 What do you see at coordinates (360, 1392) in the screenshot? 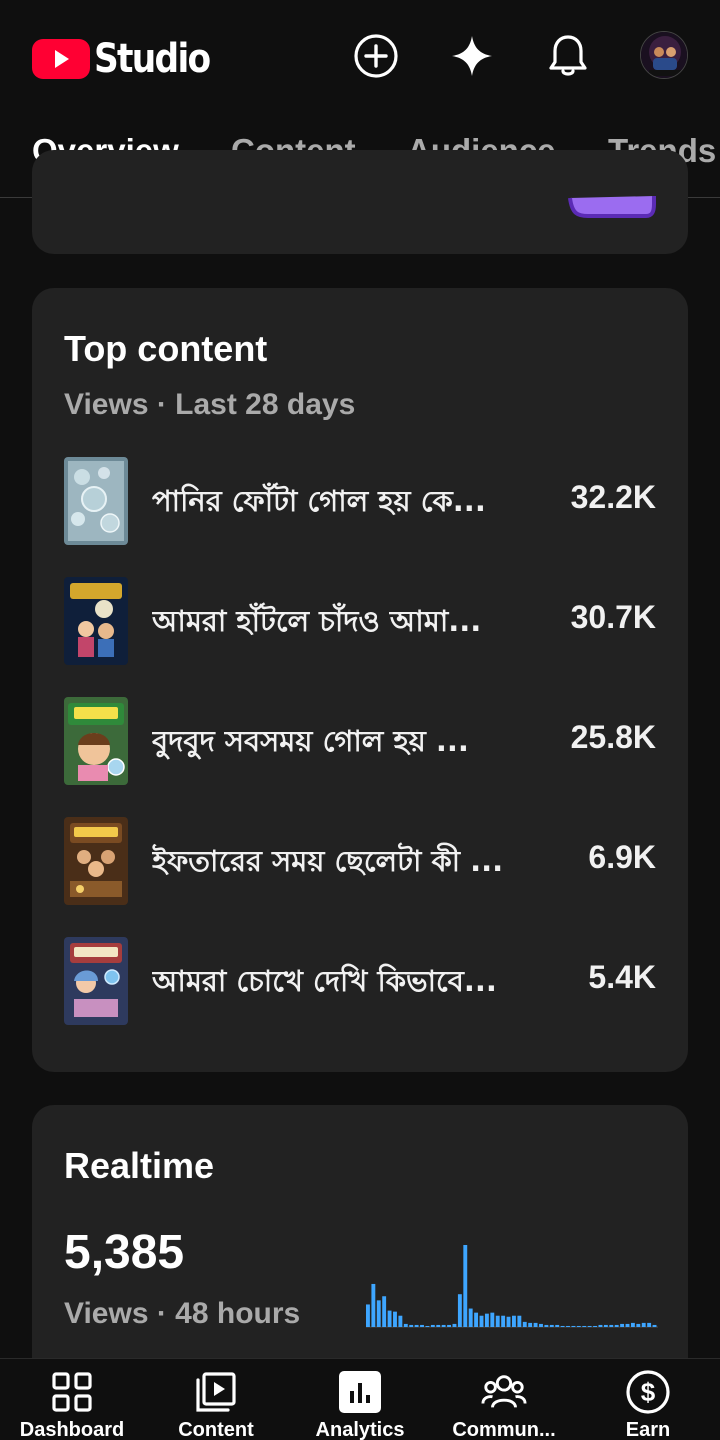
I see `analytics-icon` at bounding box center [360, 1392].